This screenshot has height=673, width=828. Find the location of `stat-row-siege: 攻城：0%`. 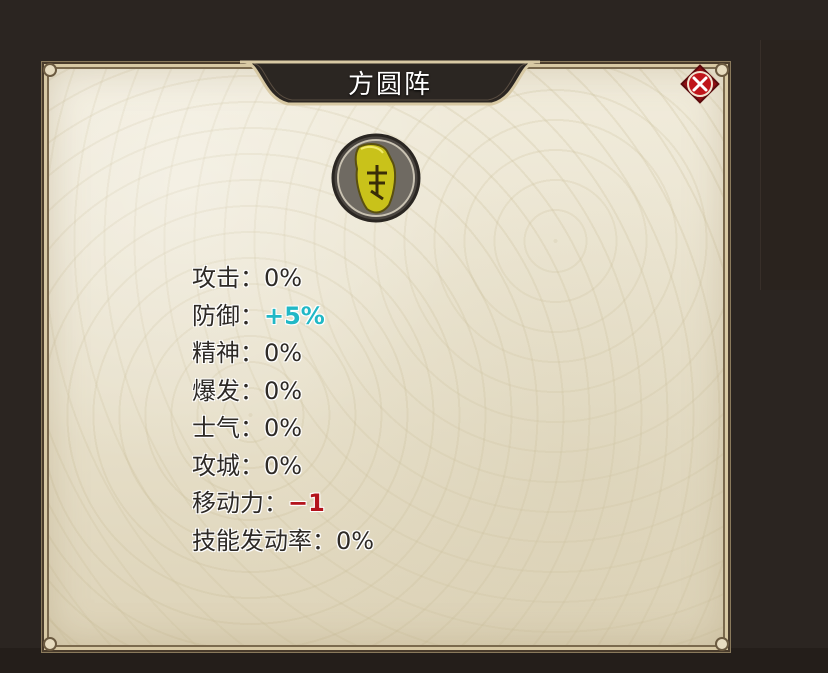

stat-row-siege: 攻城：0% is located at coordinates (283, 467).